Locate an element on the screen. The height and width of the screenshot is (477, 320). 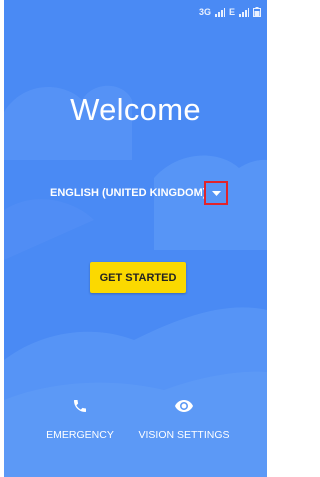
language-label: ENGLISH (UNITED KINGDOM) is located at coordinates (128, 193).